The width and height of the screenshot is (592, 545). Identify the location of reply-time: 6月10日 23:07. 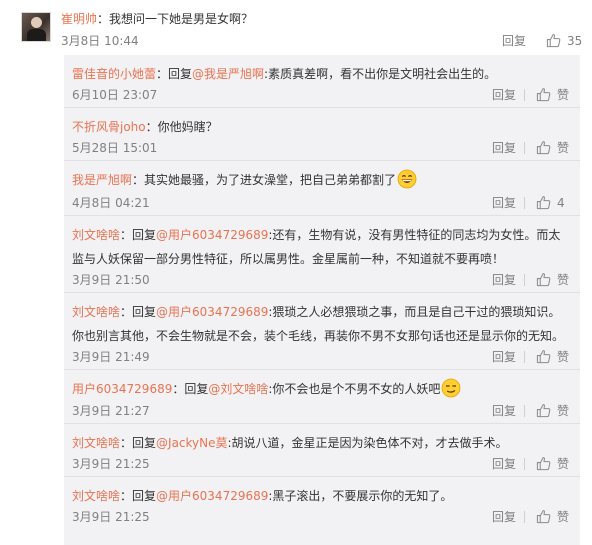
(115, 95).